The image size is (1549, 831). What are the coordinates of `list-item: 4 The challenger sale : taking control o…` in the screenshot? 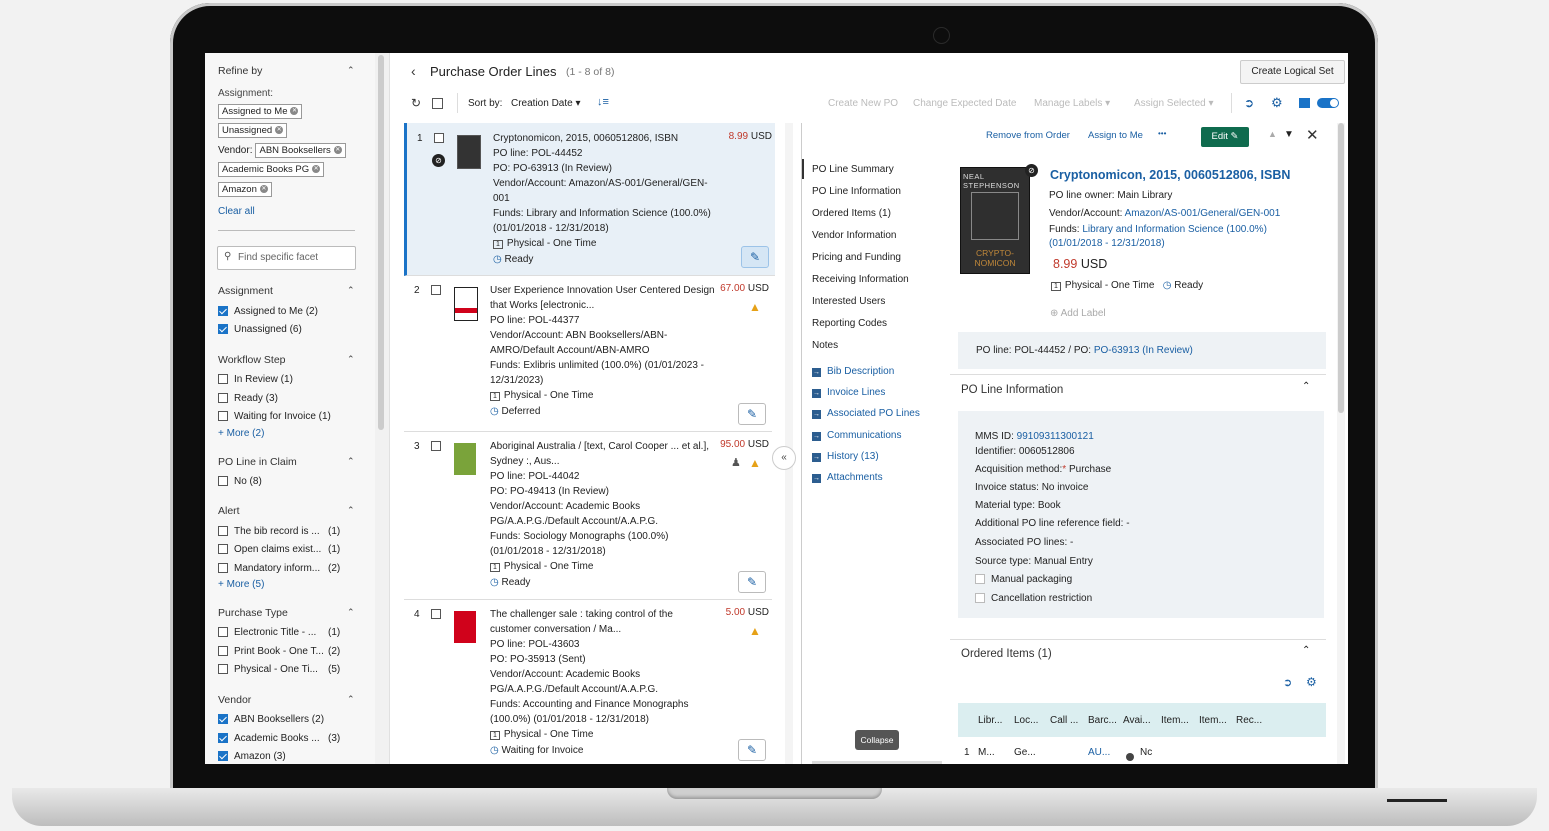 It's located at (588, 681).